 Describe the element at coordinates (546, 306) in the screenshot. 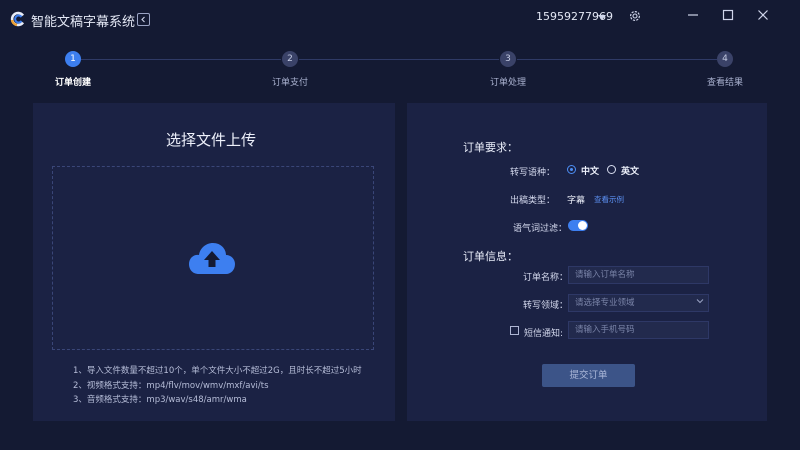

I see `domain-label: 转写领域：` at that location.